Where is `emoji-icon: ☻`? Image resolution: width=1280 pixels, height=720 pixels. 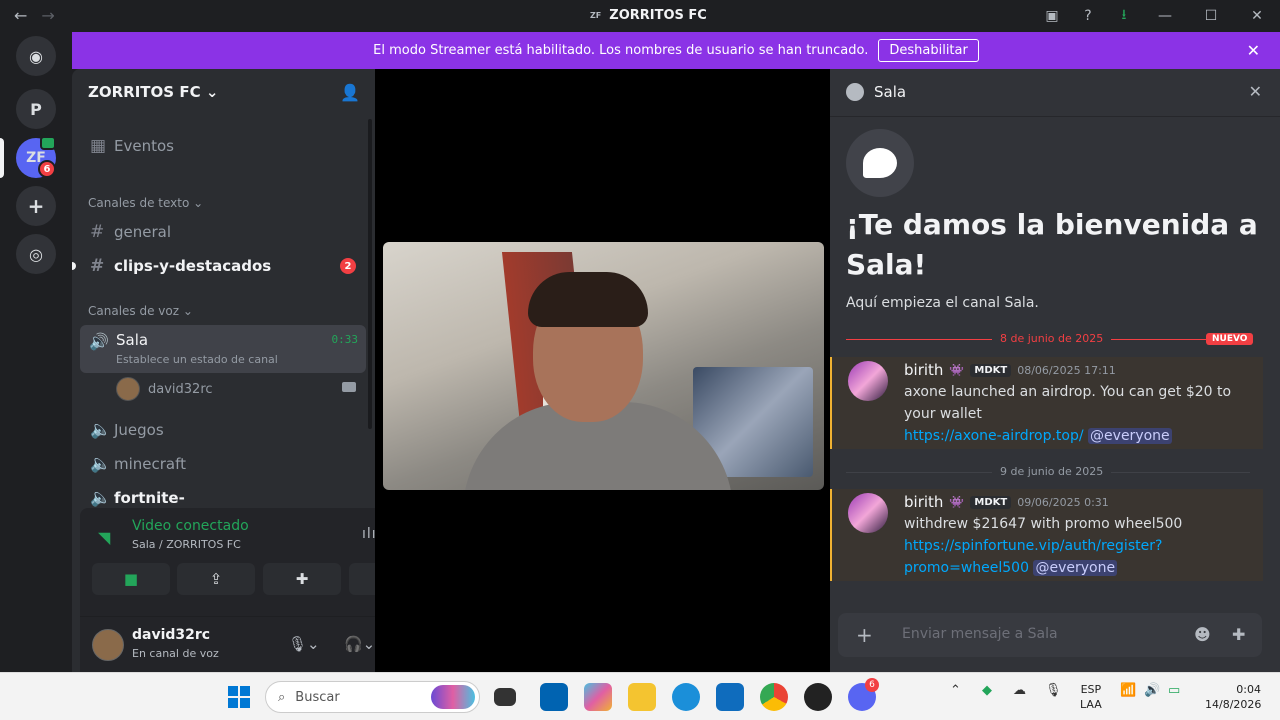
emoji-icon: ☻ is located at coordinates (1202, 634).